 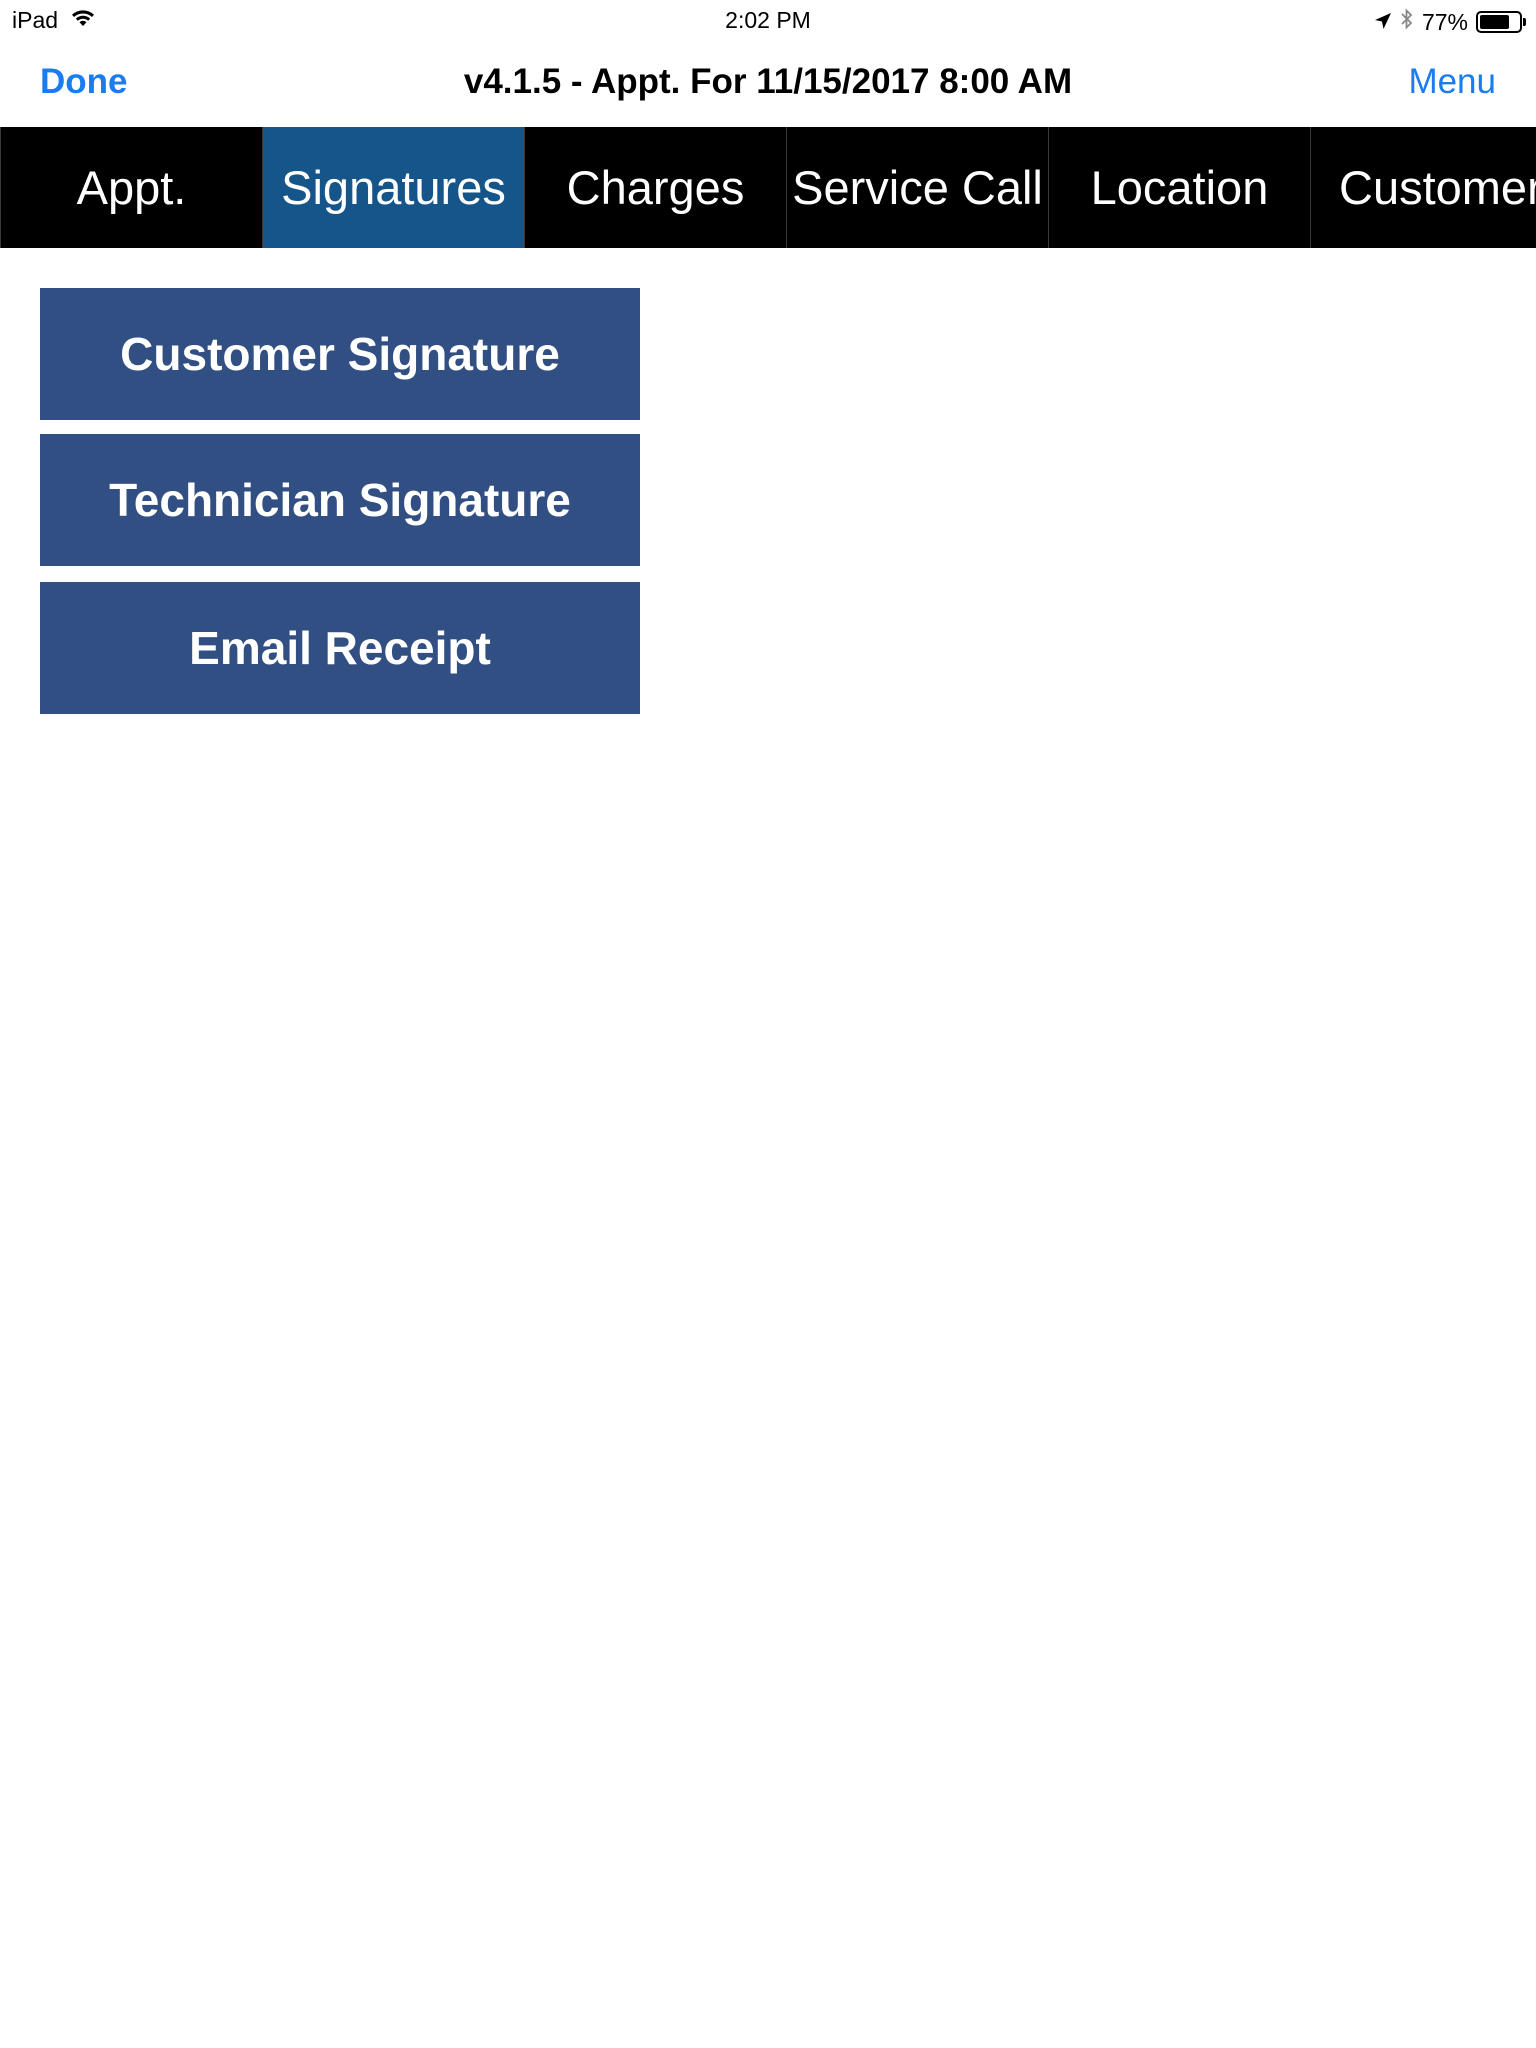 I want to click on tab-label: Customer, so click(x=1437, y=187).